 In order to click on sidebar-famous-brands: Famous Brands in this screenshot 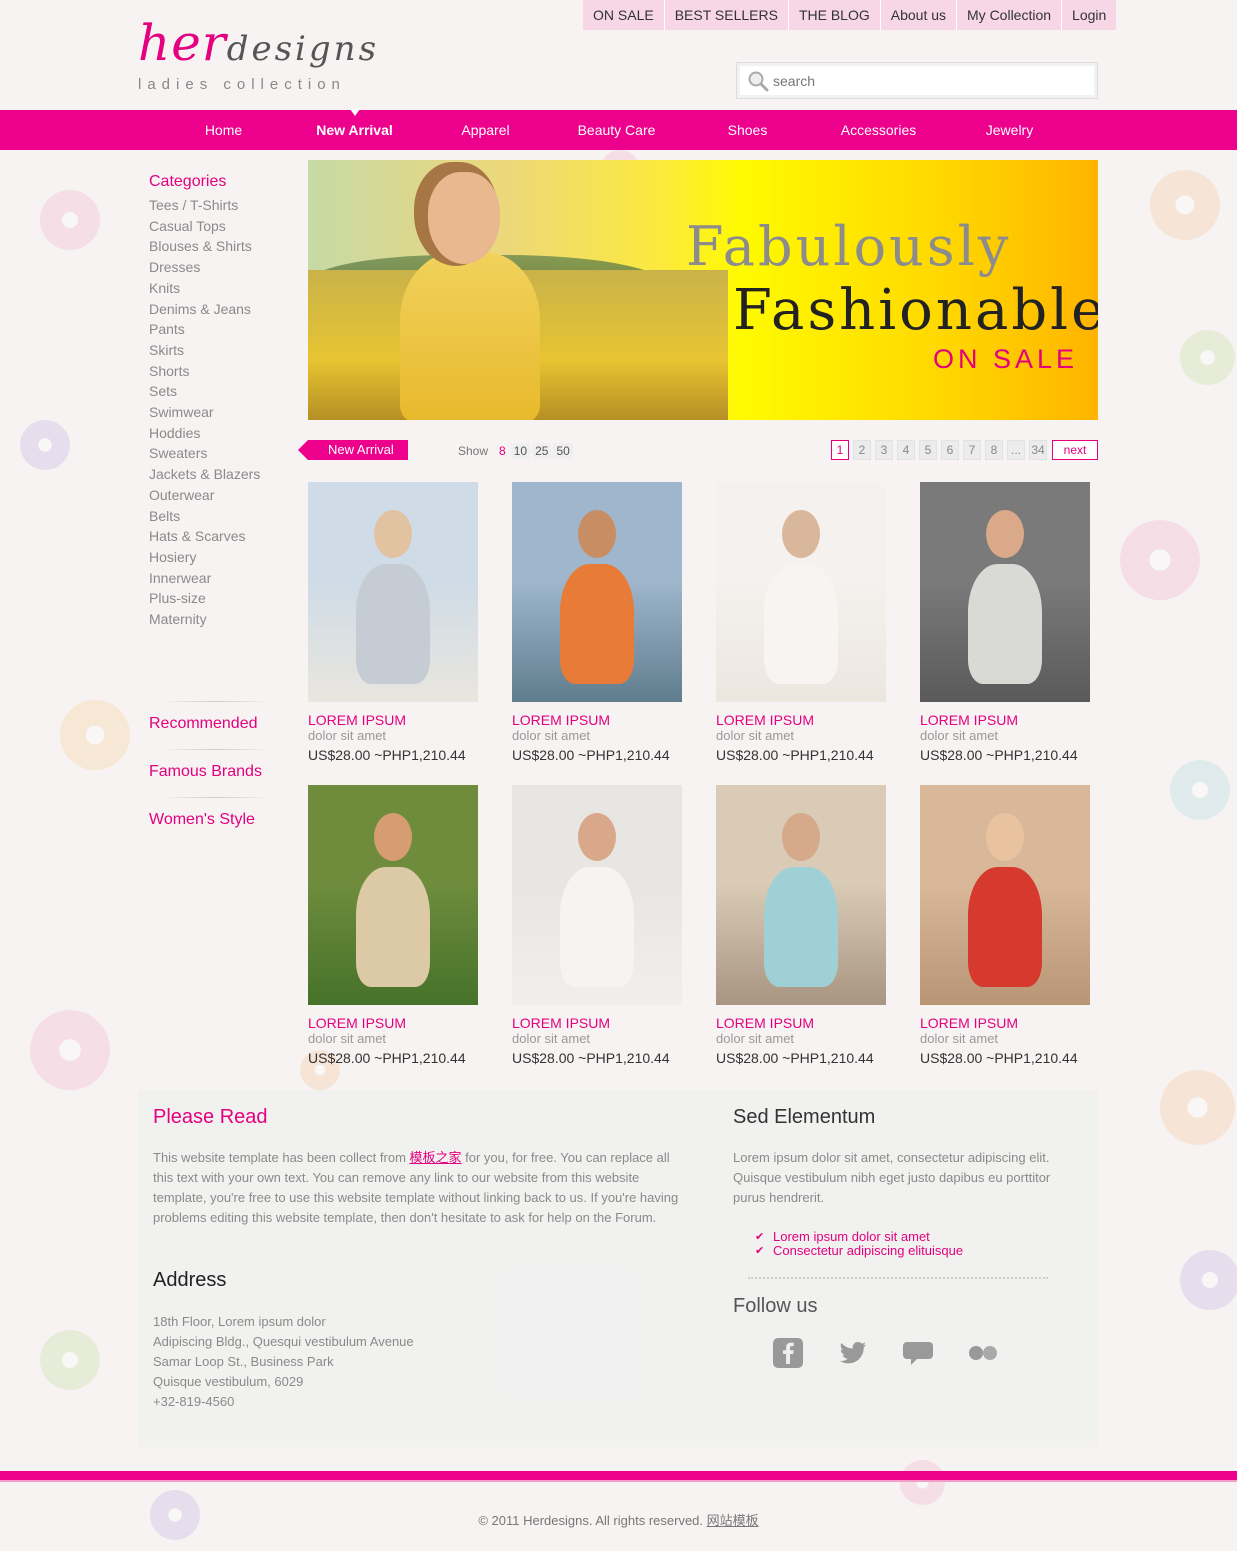, I will do `click(205, 772)`.